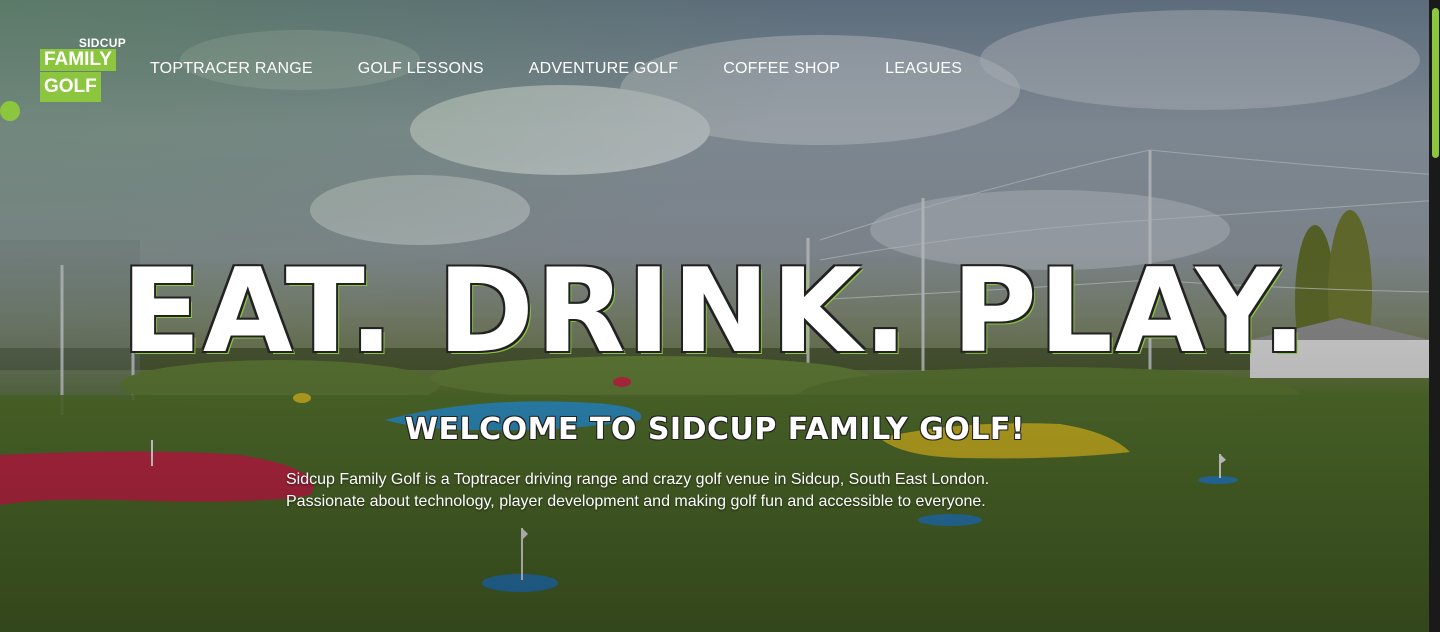 Image resolution: width=1440 pixels, height=632 pixels. Describe the element at coordinates (421, 69) in the screenshot. I see `nav-item-golf-lessons: GOLF LESSONS` at that location.